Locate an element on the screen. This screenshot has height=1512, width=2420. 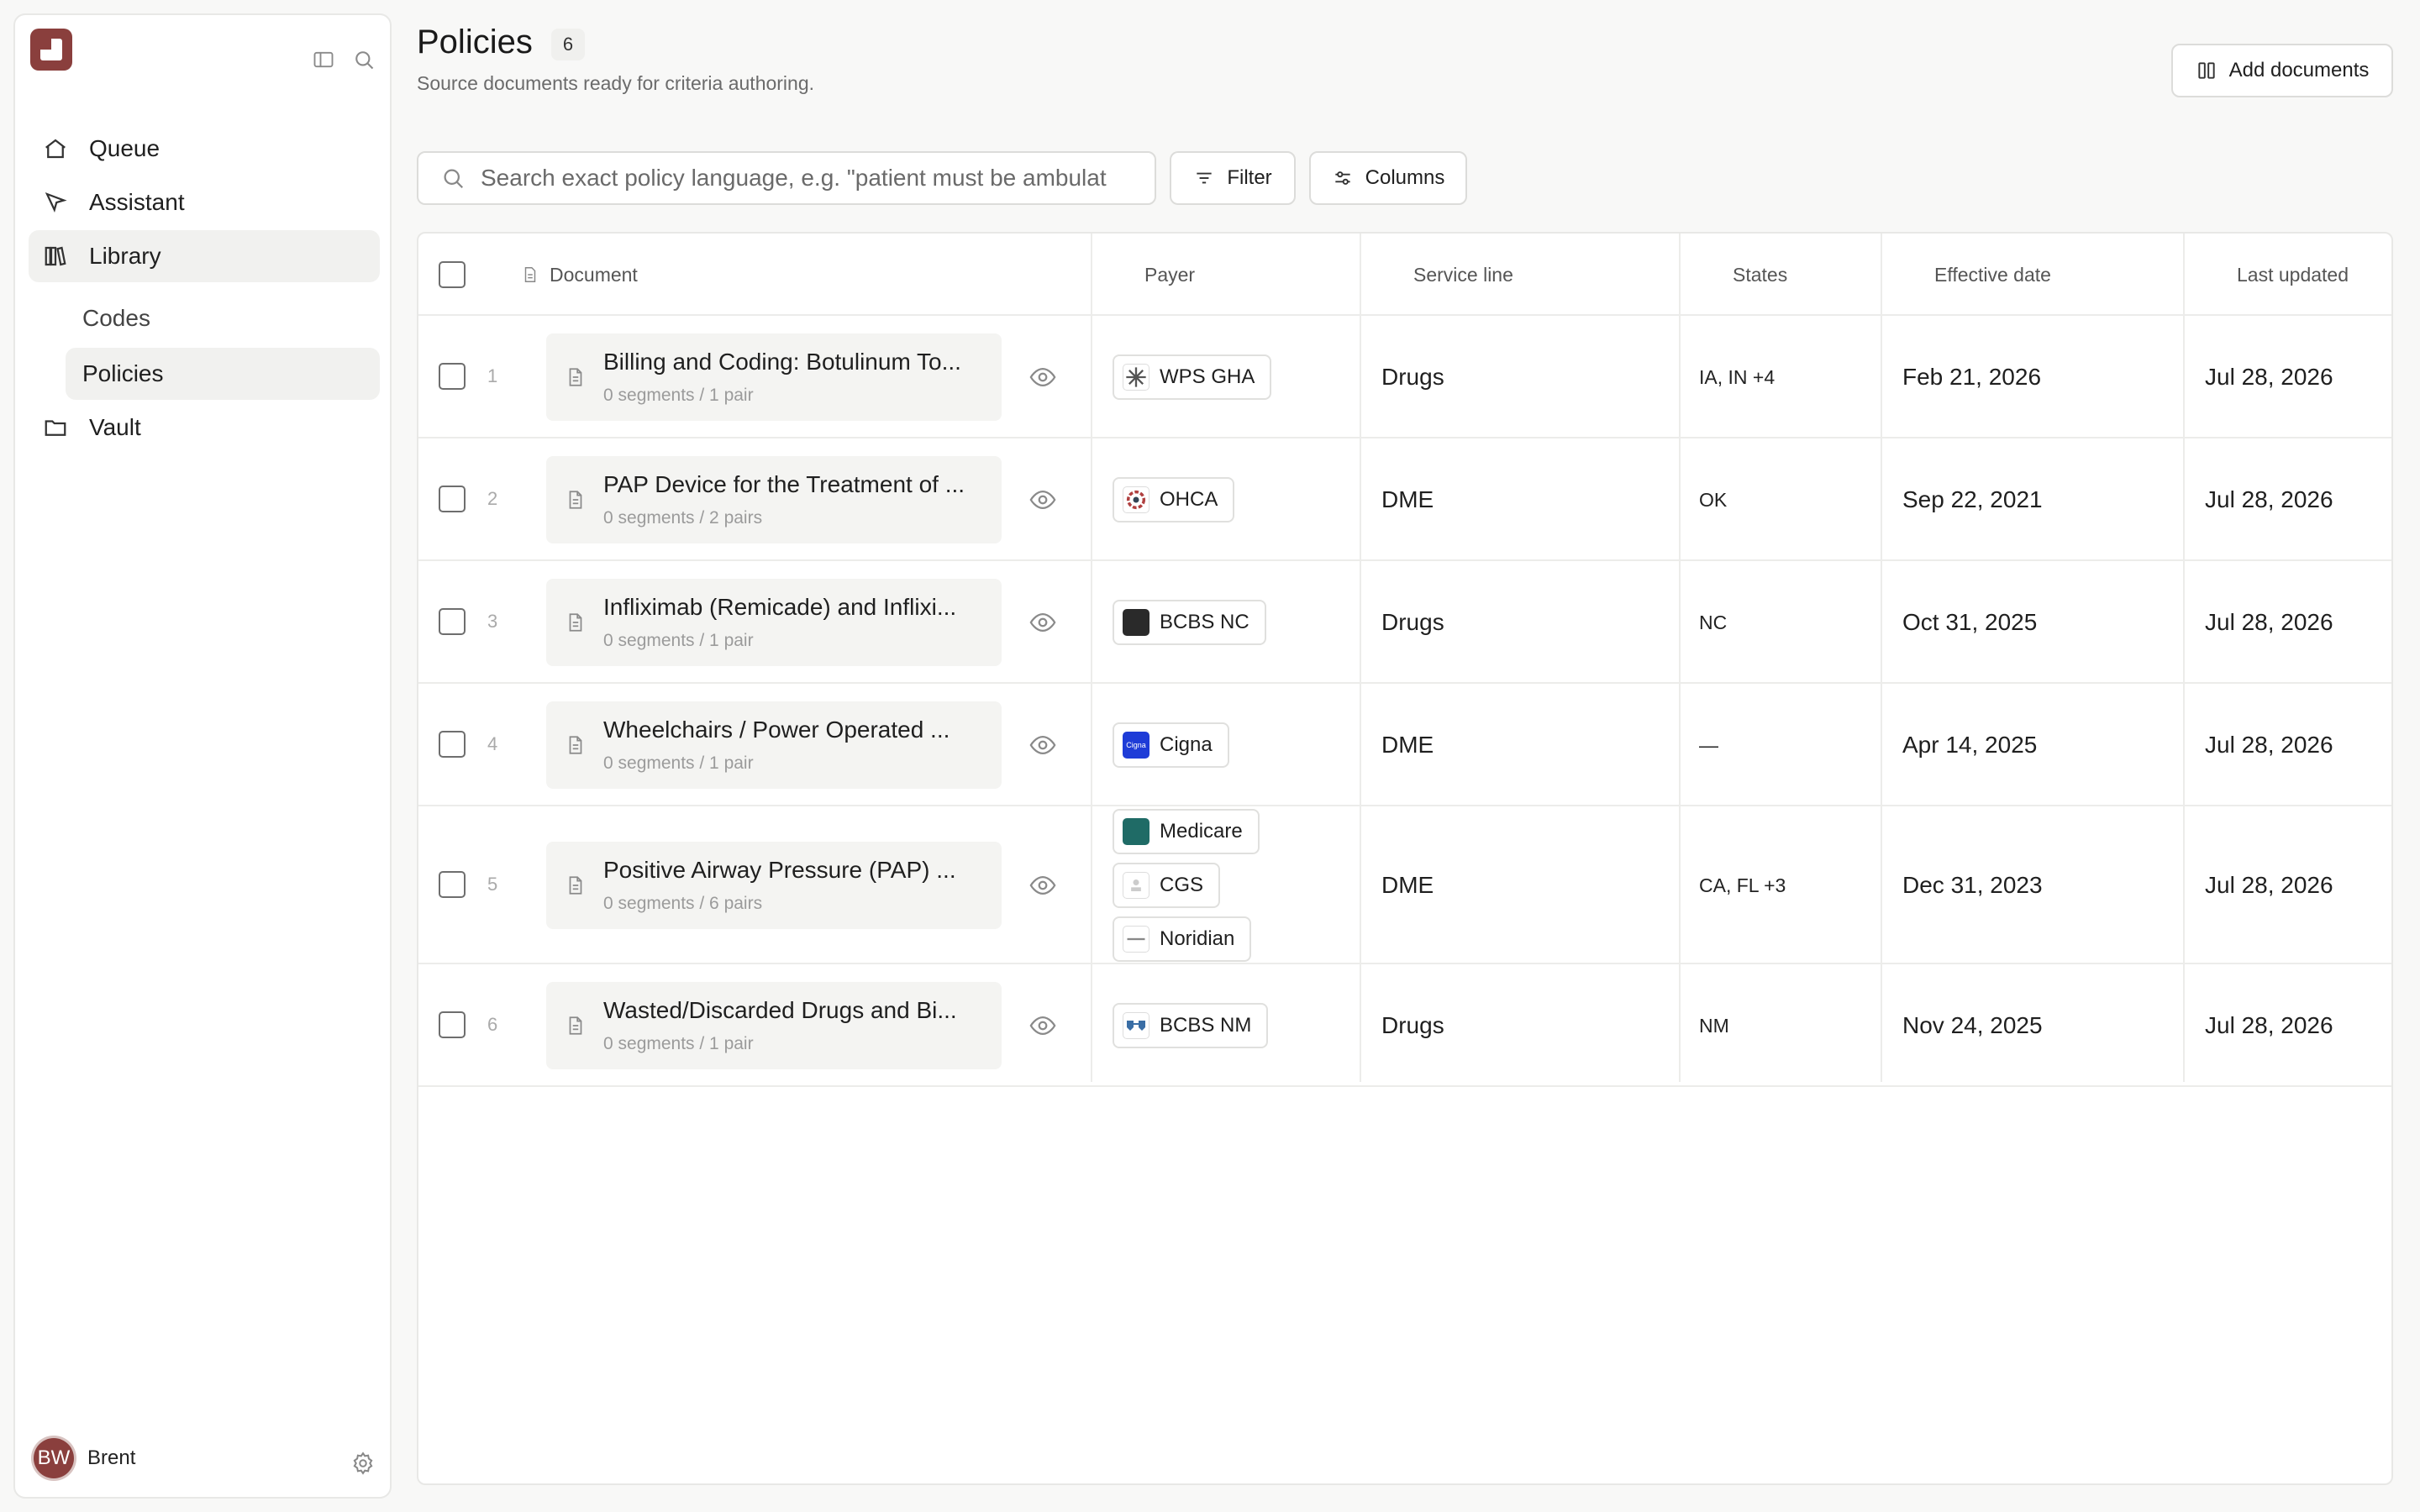
nav-label: Library is located at coordinates (125, 256).